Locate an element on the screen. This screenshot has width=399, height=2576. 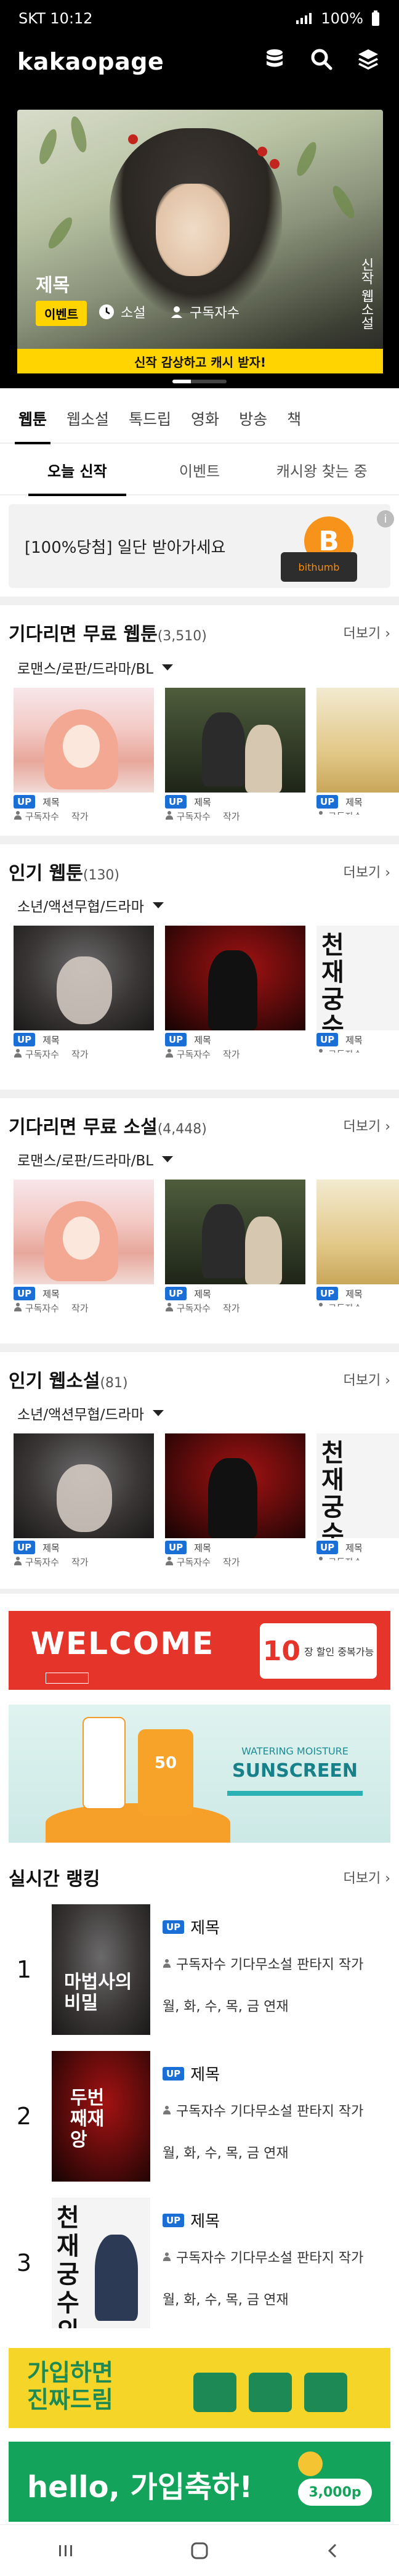
divider is located at coordinates (199, 840).